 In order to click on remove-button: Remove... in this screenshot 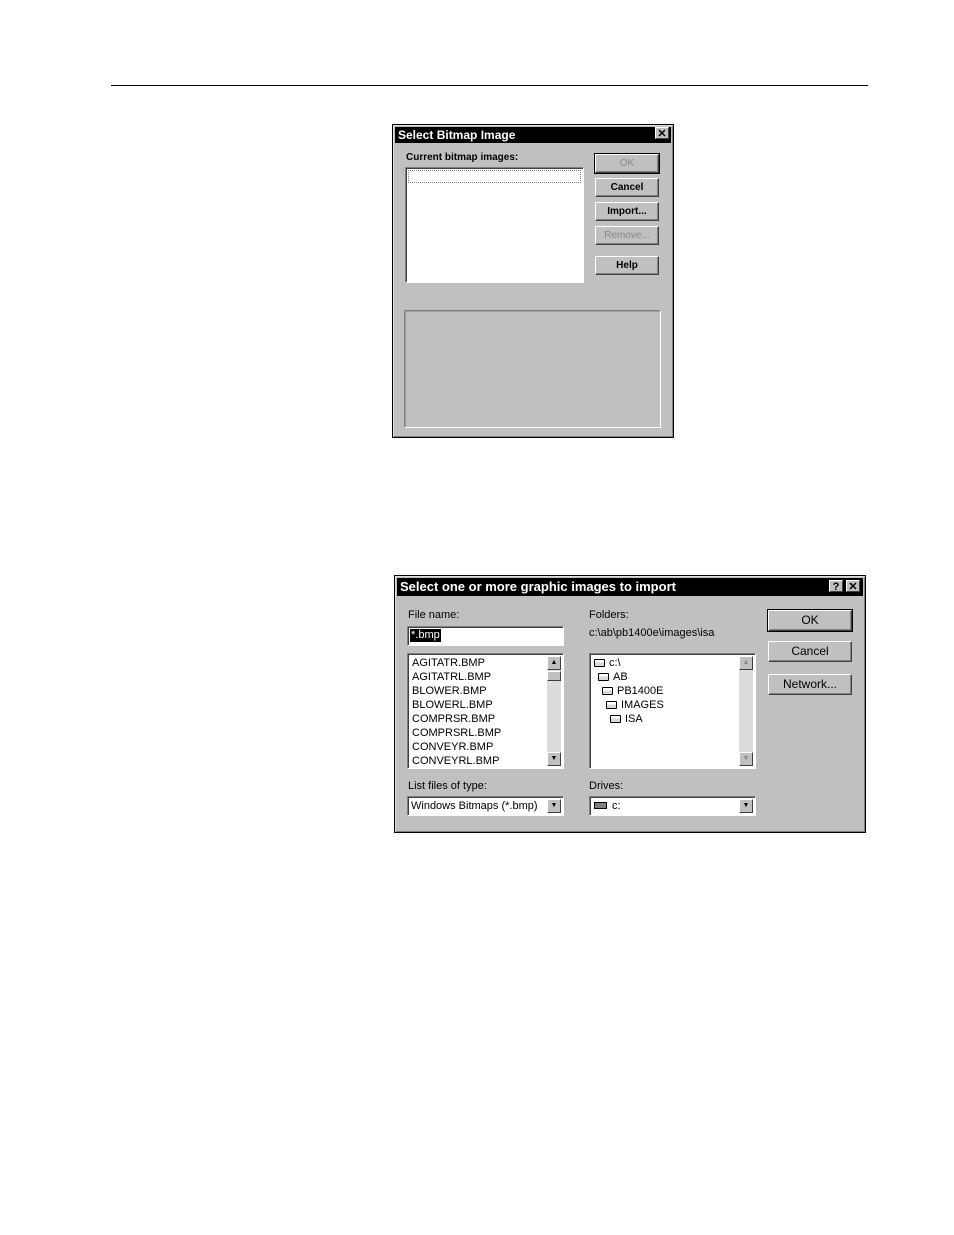, I will do `click(627, 235)`.